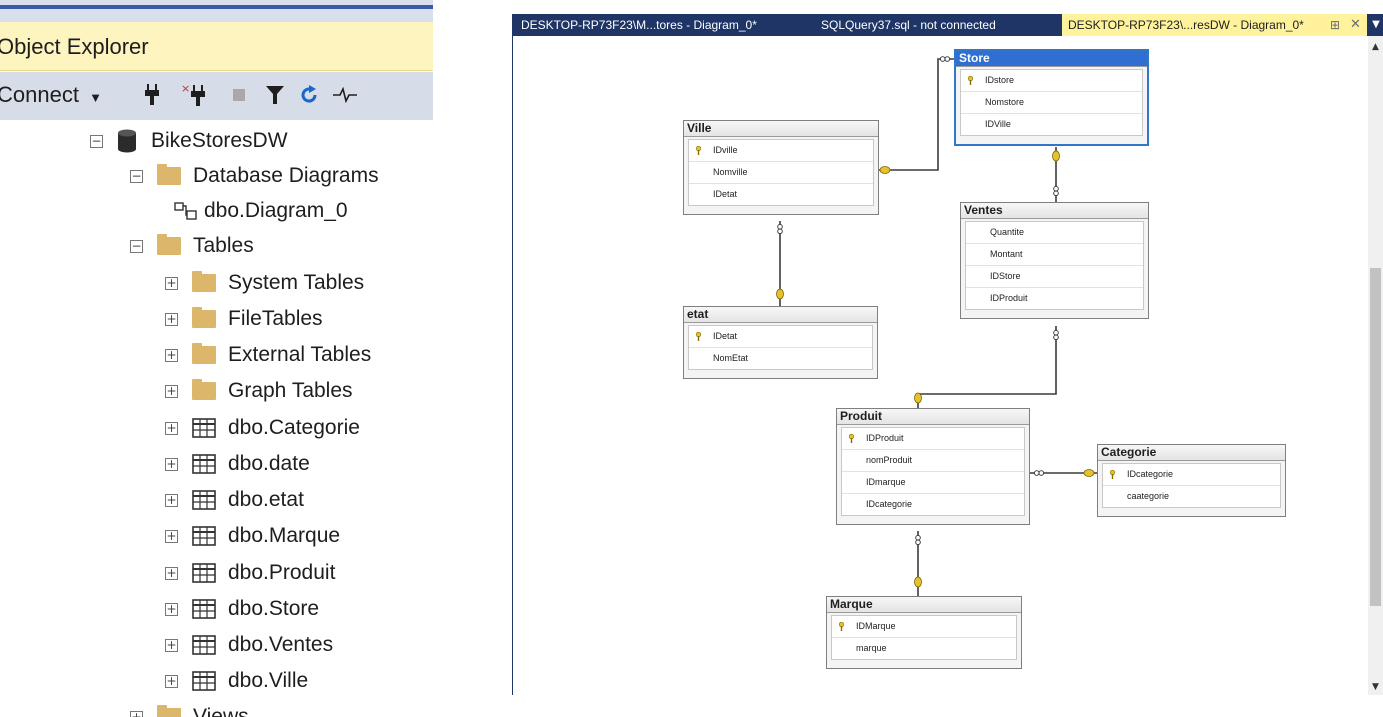 The height and width of the screenshot is (717, 1383). What do you see at coordinates (95, 97) in the screenshot?
I see `chevron-down-icon: ▼` at bounding box center [95, 97].